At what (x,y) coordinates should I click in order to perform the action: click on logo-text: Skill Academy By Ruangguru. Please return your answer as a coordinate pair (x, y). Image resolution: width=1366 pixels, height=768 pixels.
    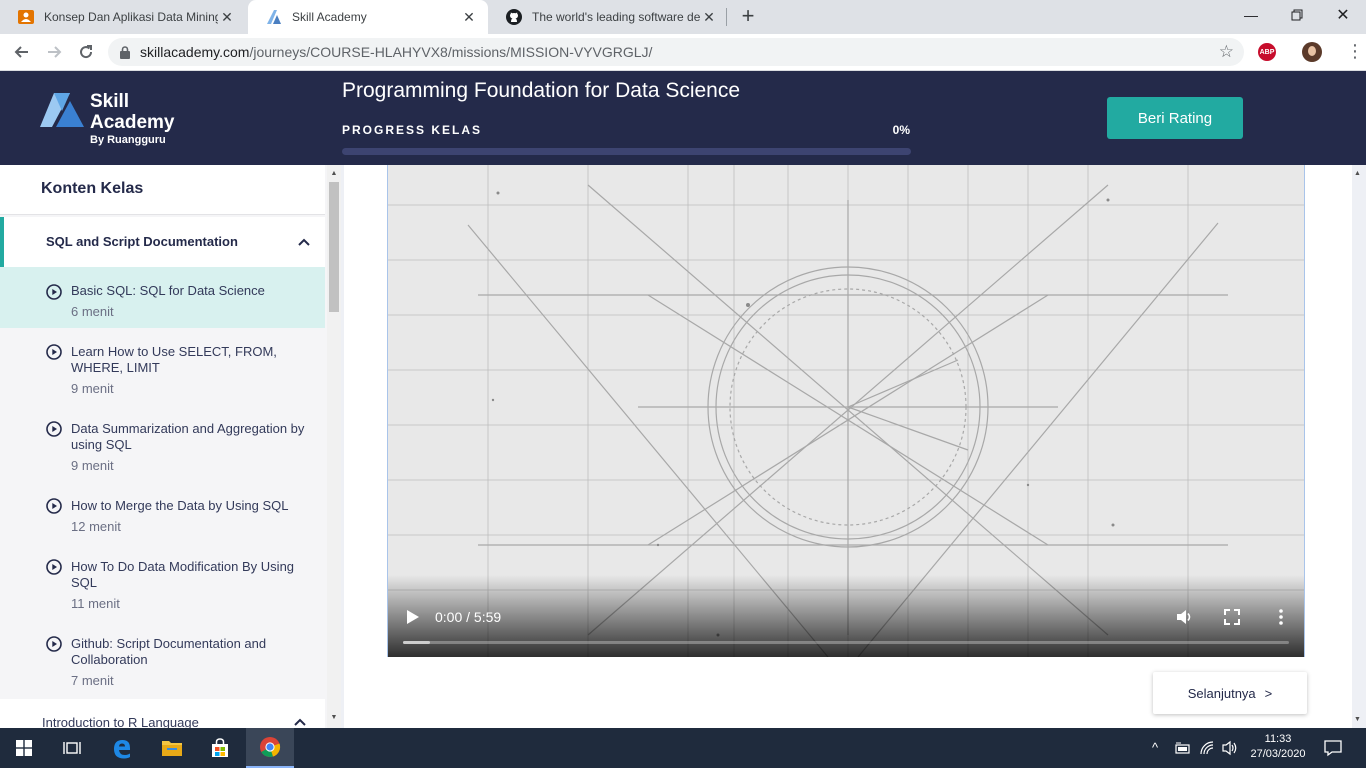
    Looking at the image, I should click on (132, 118).